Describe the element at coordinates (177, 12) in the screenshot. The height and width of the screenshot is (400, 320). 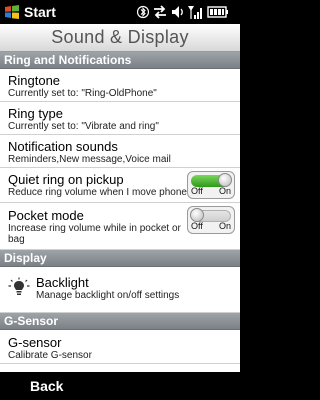
I see `volume-icon` at that location.